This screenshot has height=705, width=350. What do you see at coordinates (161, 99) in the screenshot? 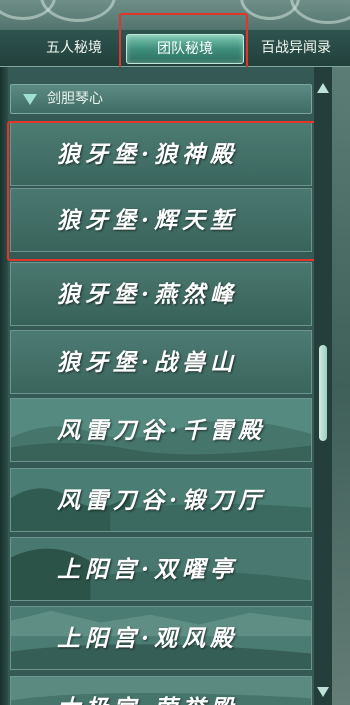
I see `category-header: 剑胆琴心` at bounding box center [161, 99].